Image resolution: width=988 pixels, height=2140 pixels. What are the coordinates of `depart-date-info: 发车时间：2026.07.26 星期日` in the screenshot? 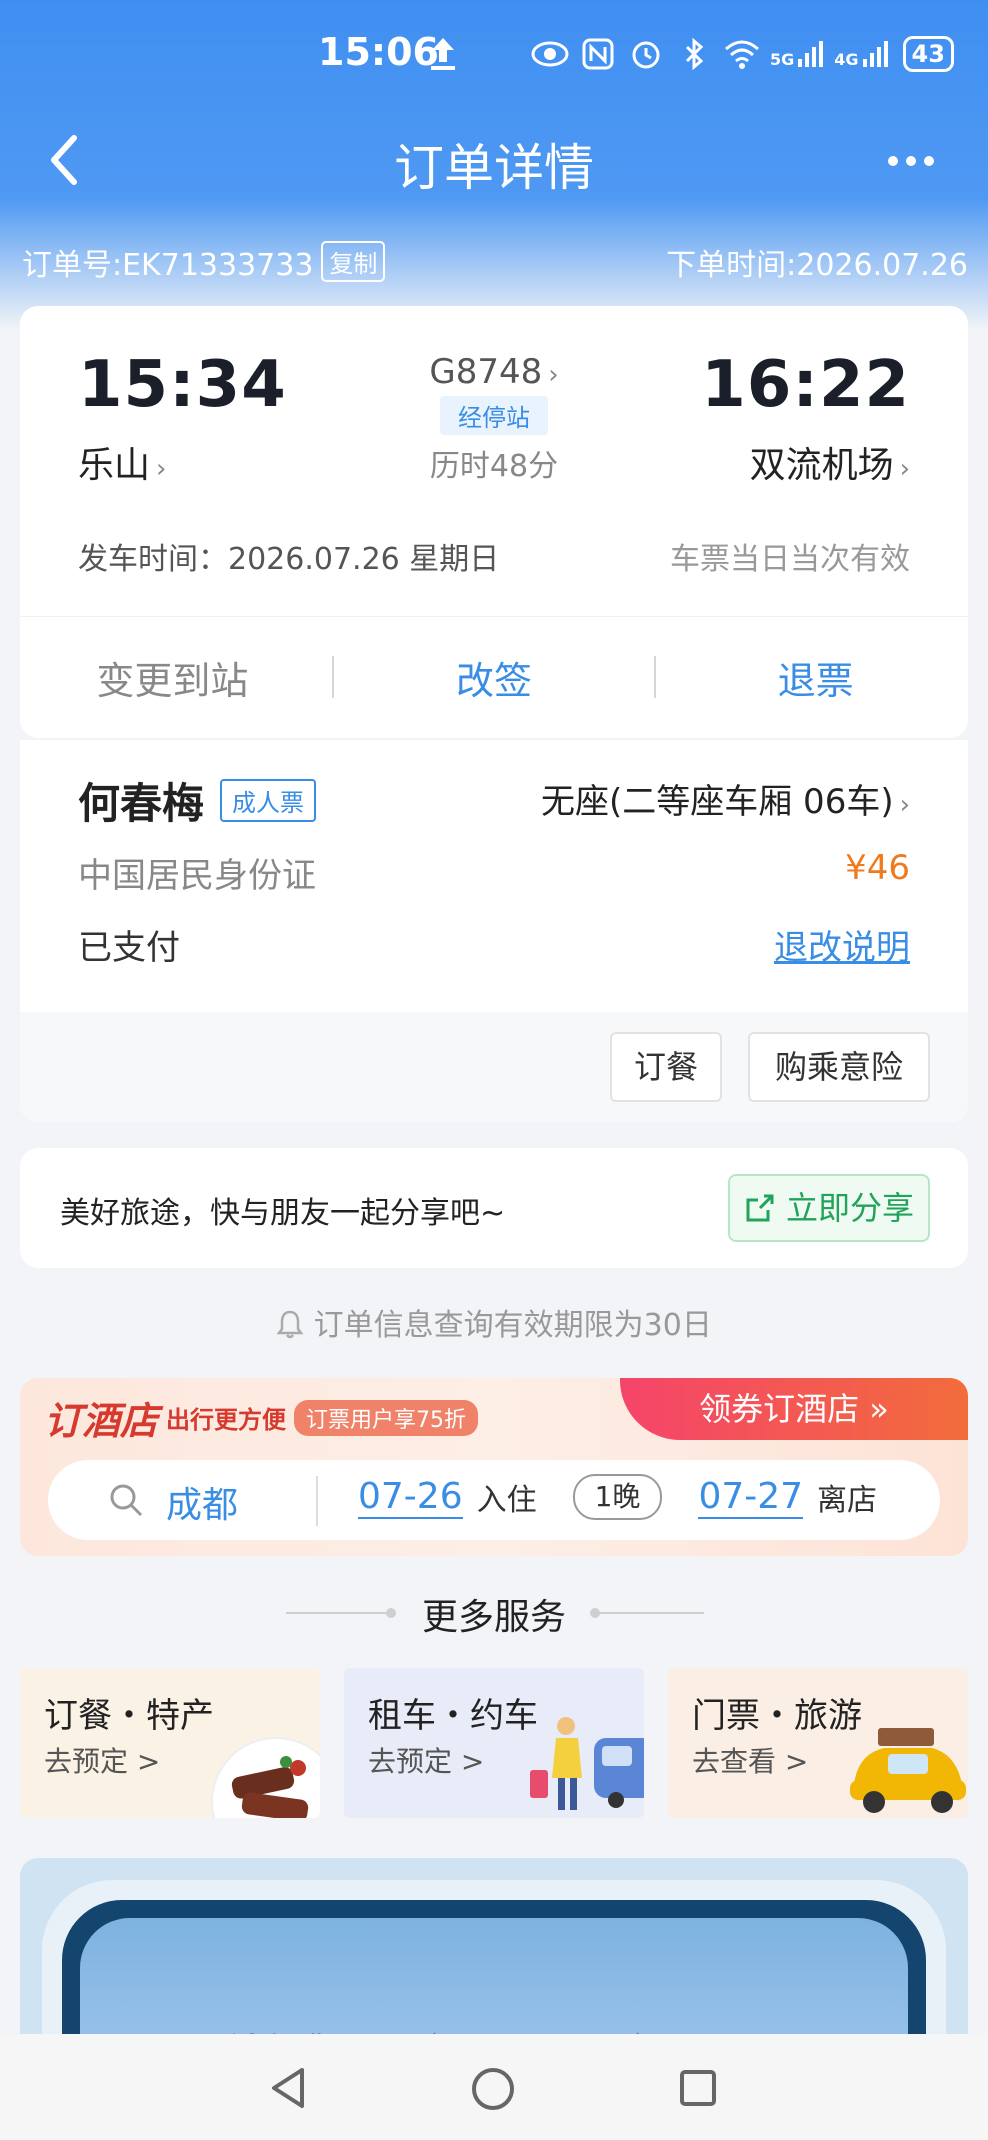 It's located at (289, 559).